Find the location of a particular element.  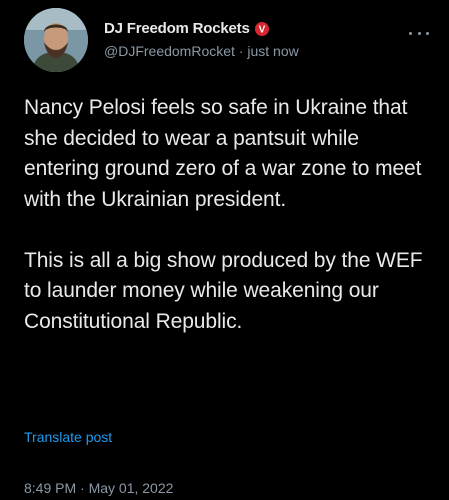

author-name-row: DJ Freedom Rockets V is located at coordinates (186, 28).